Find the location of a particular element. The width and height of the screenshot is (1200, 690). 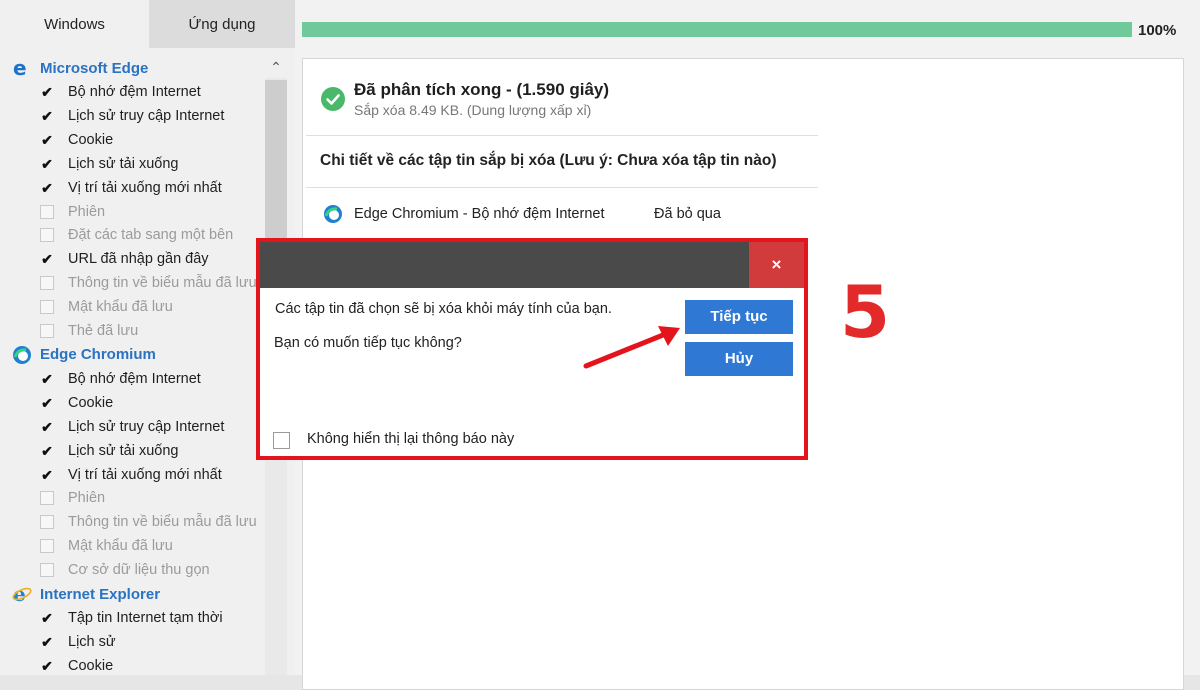

tree-item: Đặt các tab sang một bên is located at coordinates (136, 235).